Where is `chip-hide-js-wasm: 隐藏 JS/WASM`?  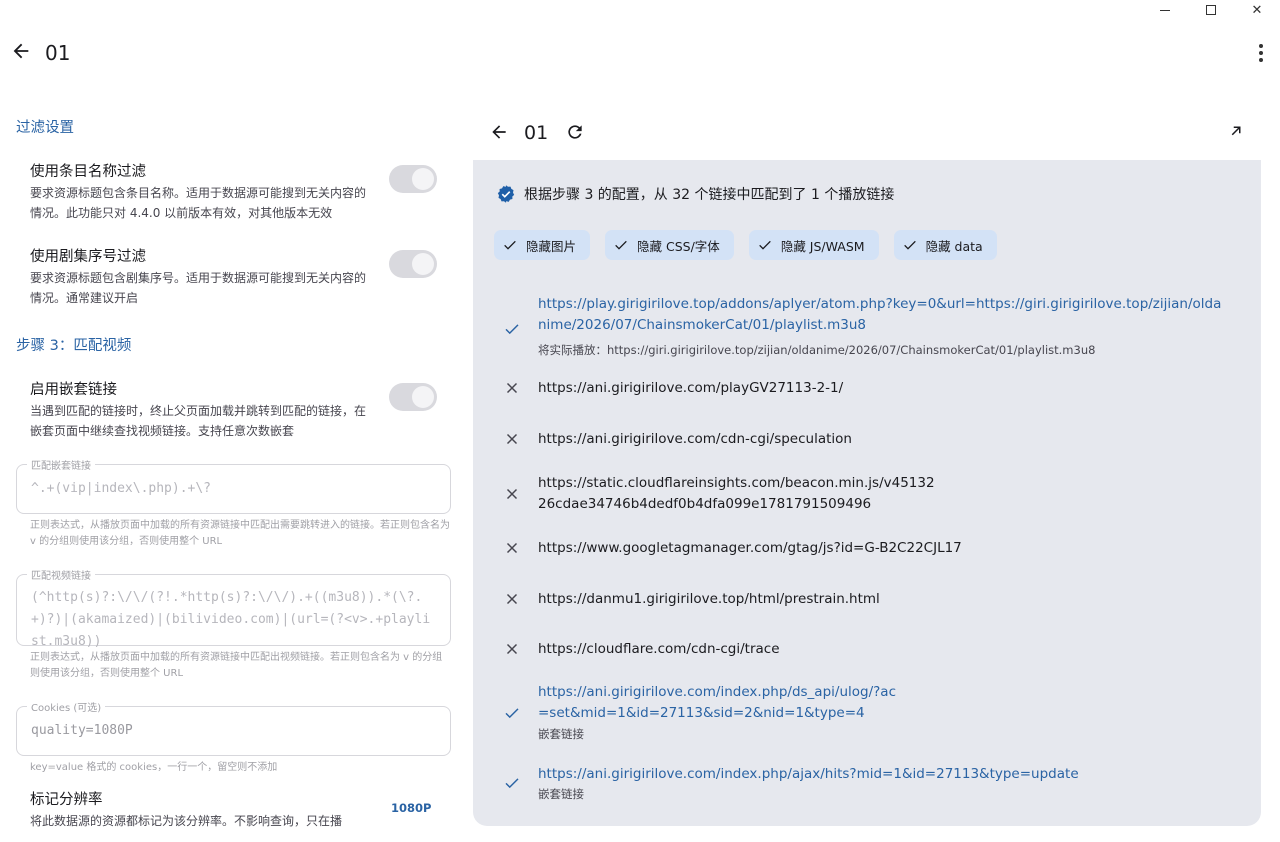 chip-hide-js-wasm: 隐藏 JS/WASM is located at coordinates (813, 245).